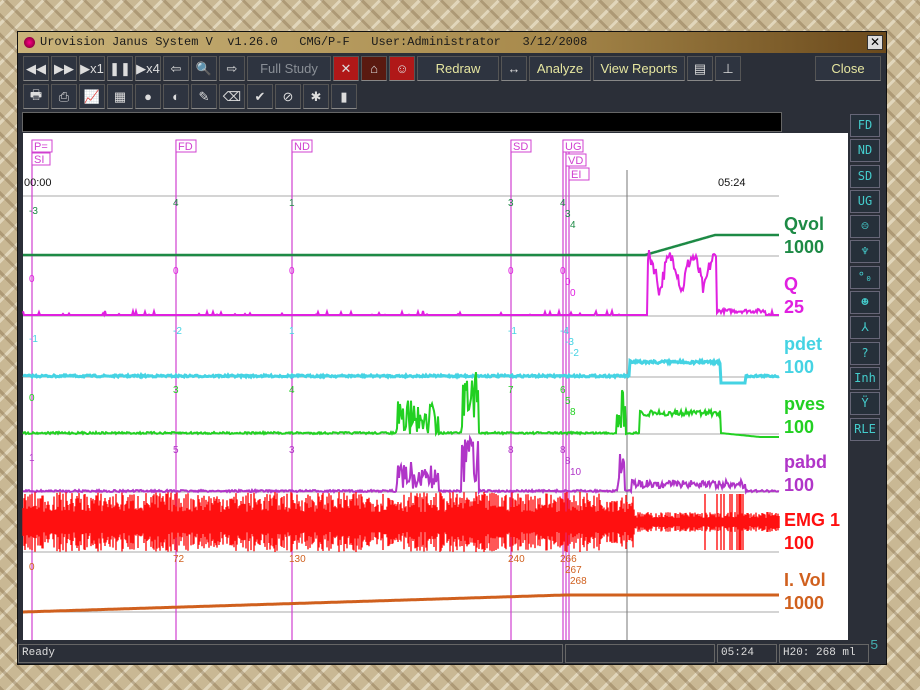 This screenshot has height=690, width=920. I want to click on side-button-face: ☹, so click(865, 227).